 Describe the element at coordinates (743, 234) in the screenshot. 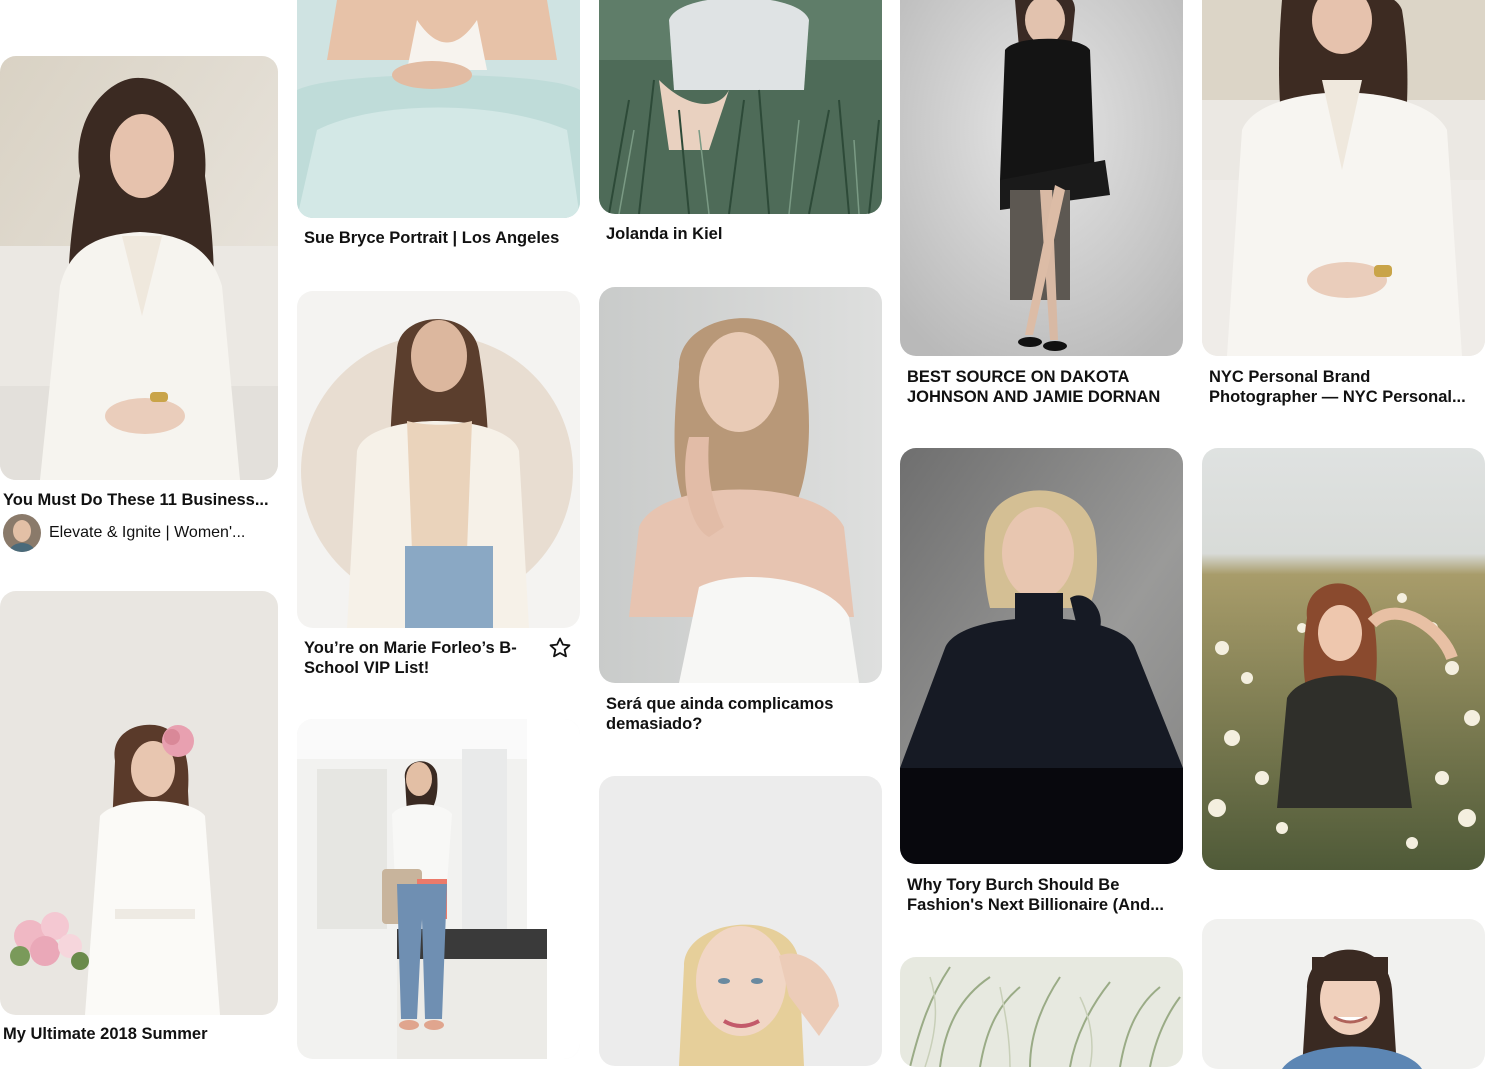

I see `pin-title: Jolanda in Kiel` at that location.